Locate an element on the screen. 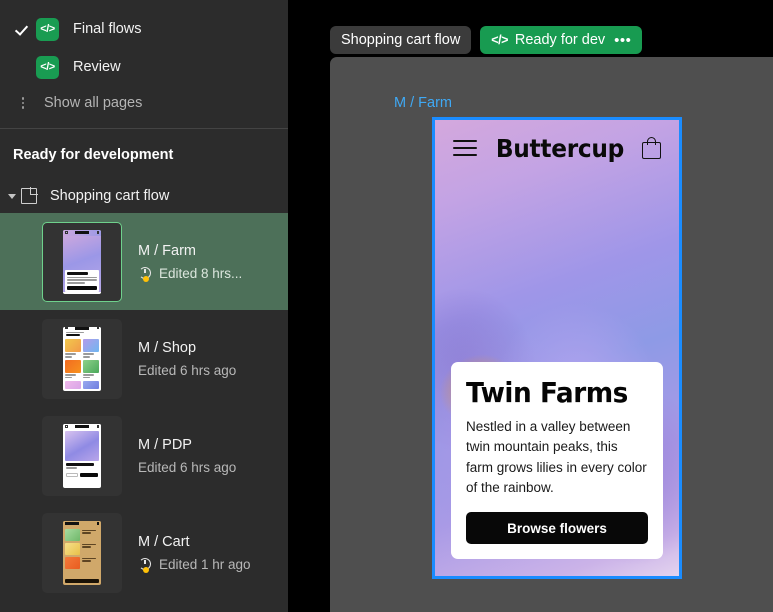 The height and width of the screenshot is (612, 773). list-item-title: M / Shop is located at coordinates (167, 347).